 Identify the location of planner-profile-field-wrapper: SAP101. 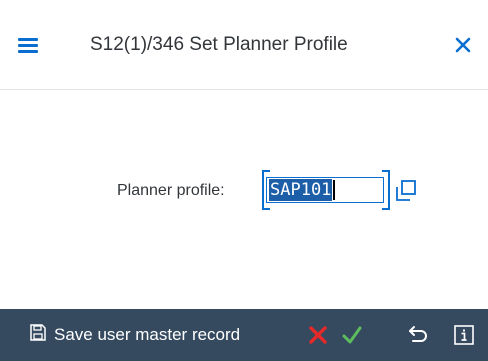
(327, 190).